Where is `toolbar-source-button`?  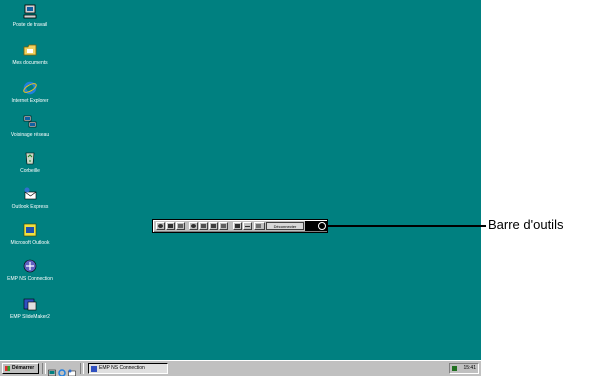 toolbar-source-button is located at coordinates (259, 226).